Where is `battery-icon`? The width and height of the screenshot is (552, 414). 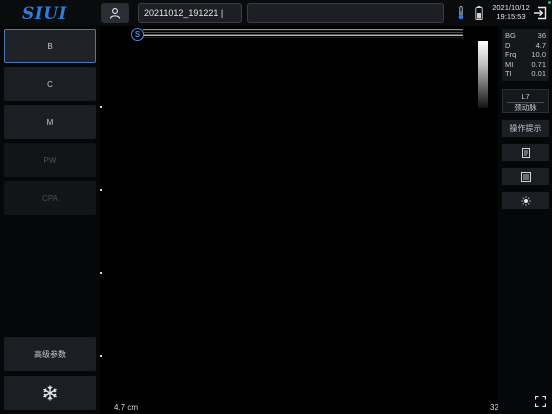 battery-icon is located at coordinates (479, 13).